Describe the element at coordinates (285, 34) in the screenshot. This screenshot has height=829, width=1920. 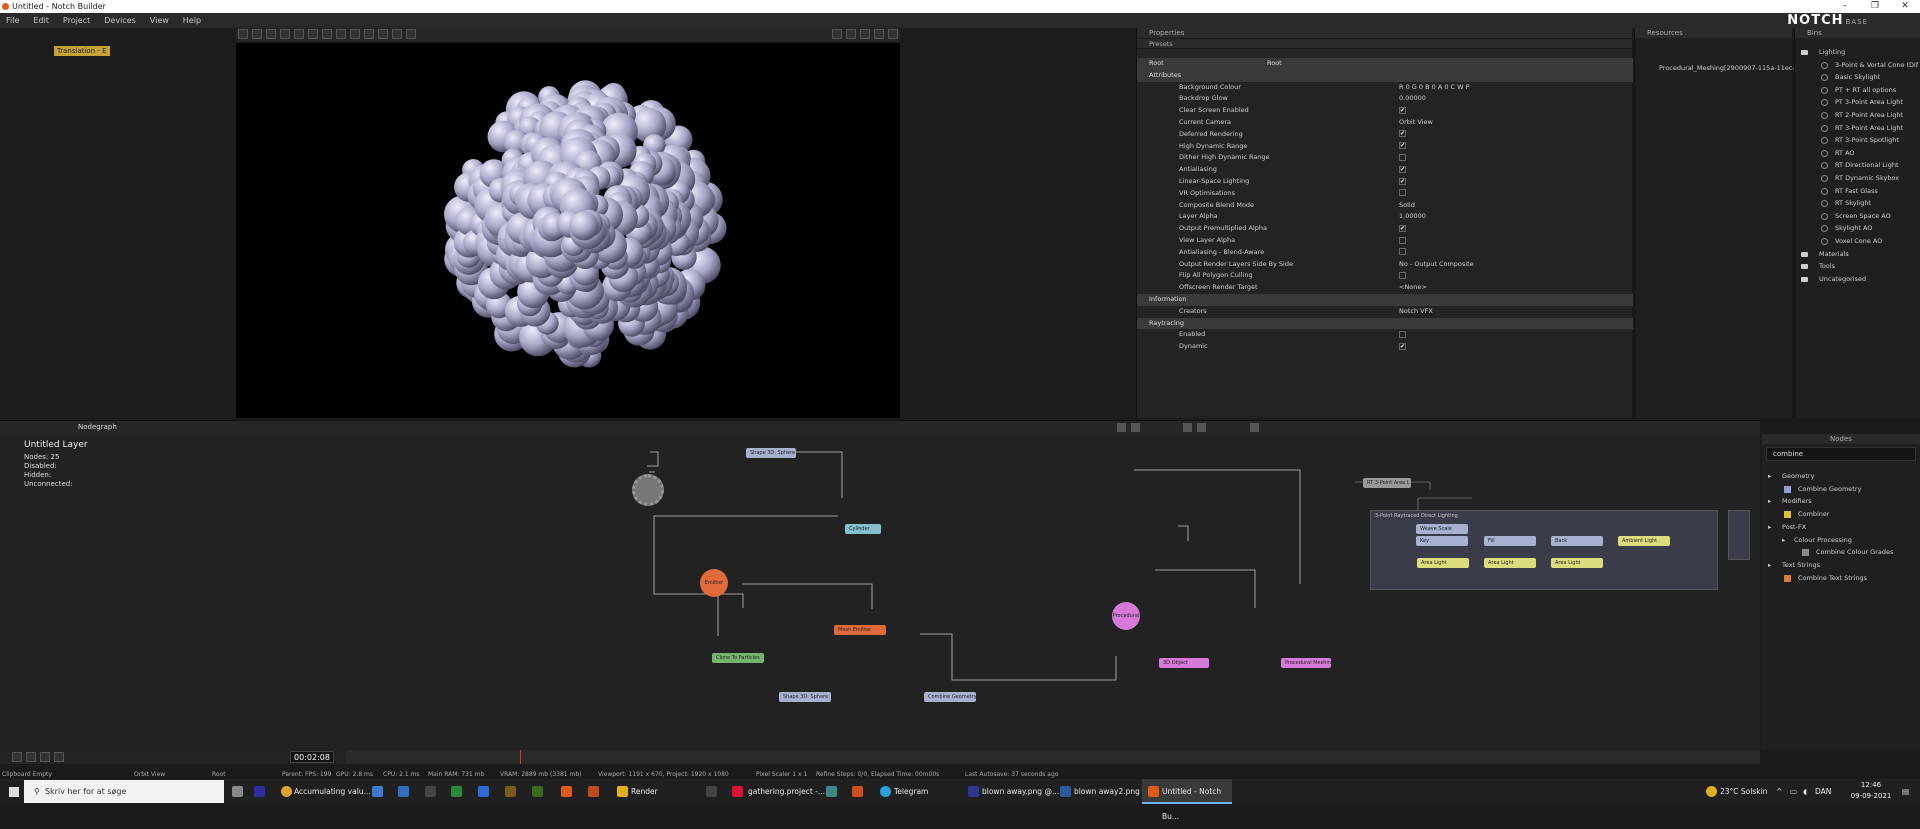
I see `scale-tool-icon` at that location.